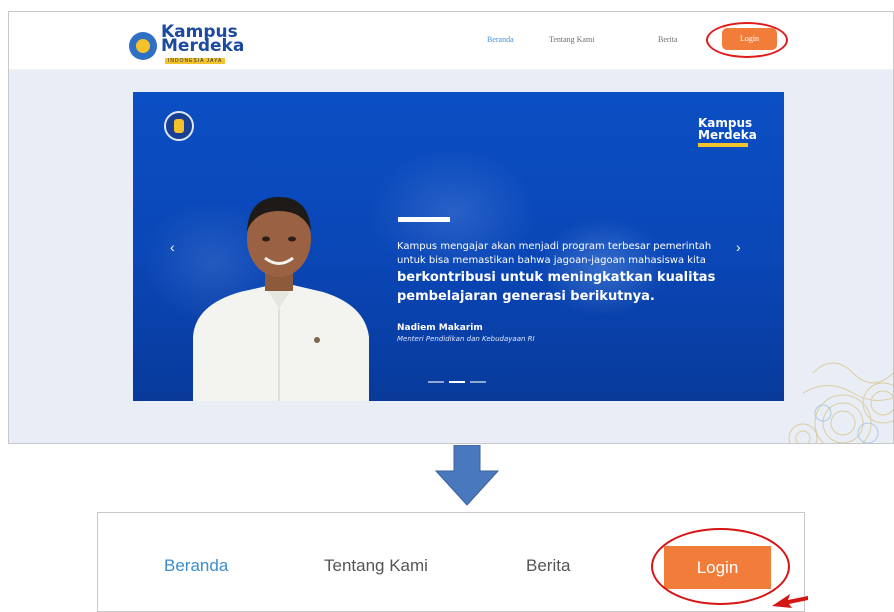  I want to click on tut-wuri-handayani-icon, so click(143, 46).